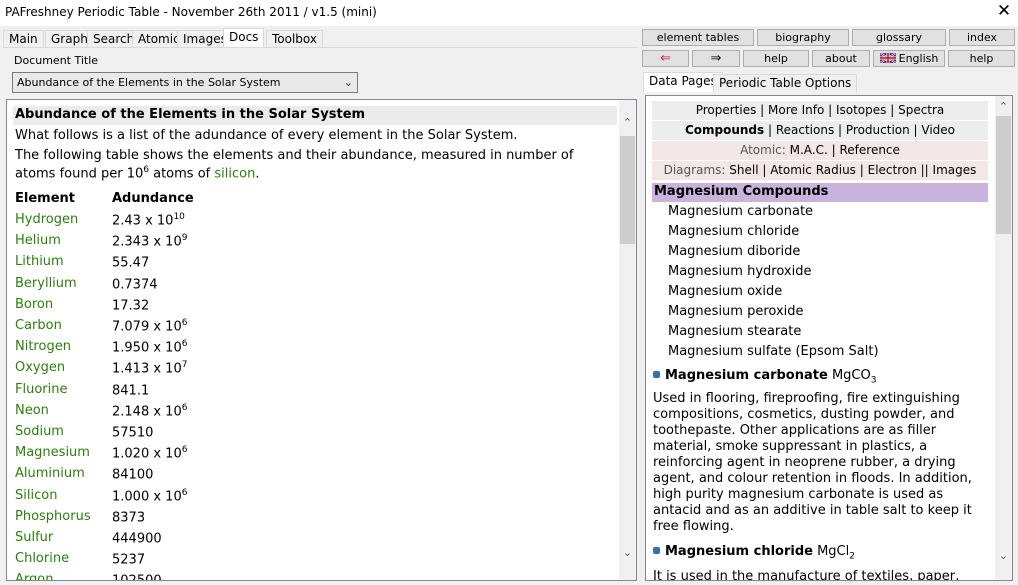  Describe the element at coordinates (698, 37) in the screenshot. I see `element-tables-button: element tables` at that location.